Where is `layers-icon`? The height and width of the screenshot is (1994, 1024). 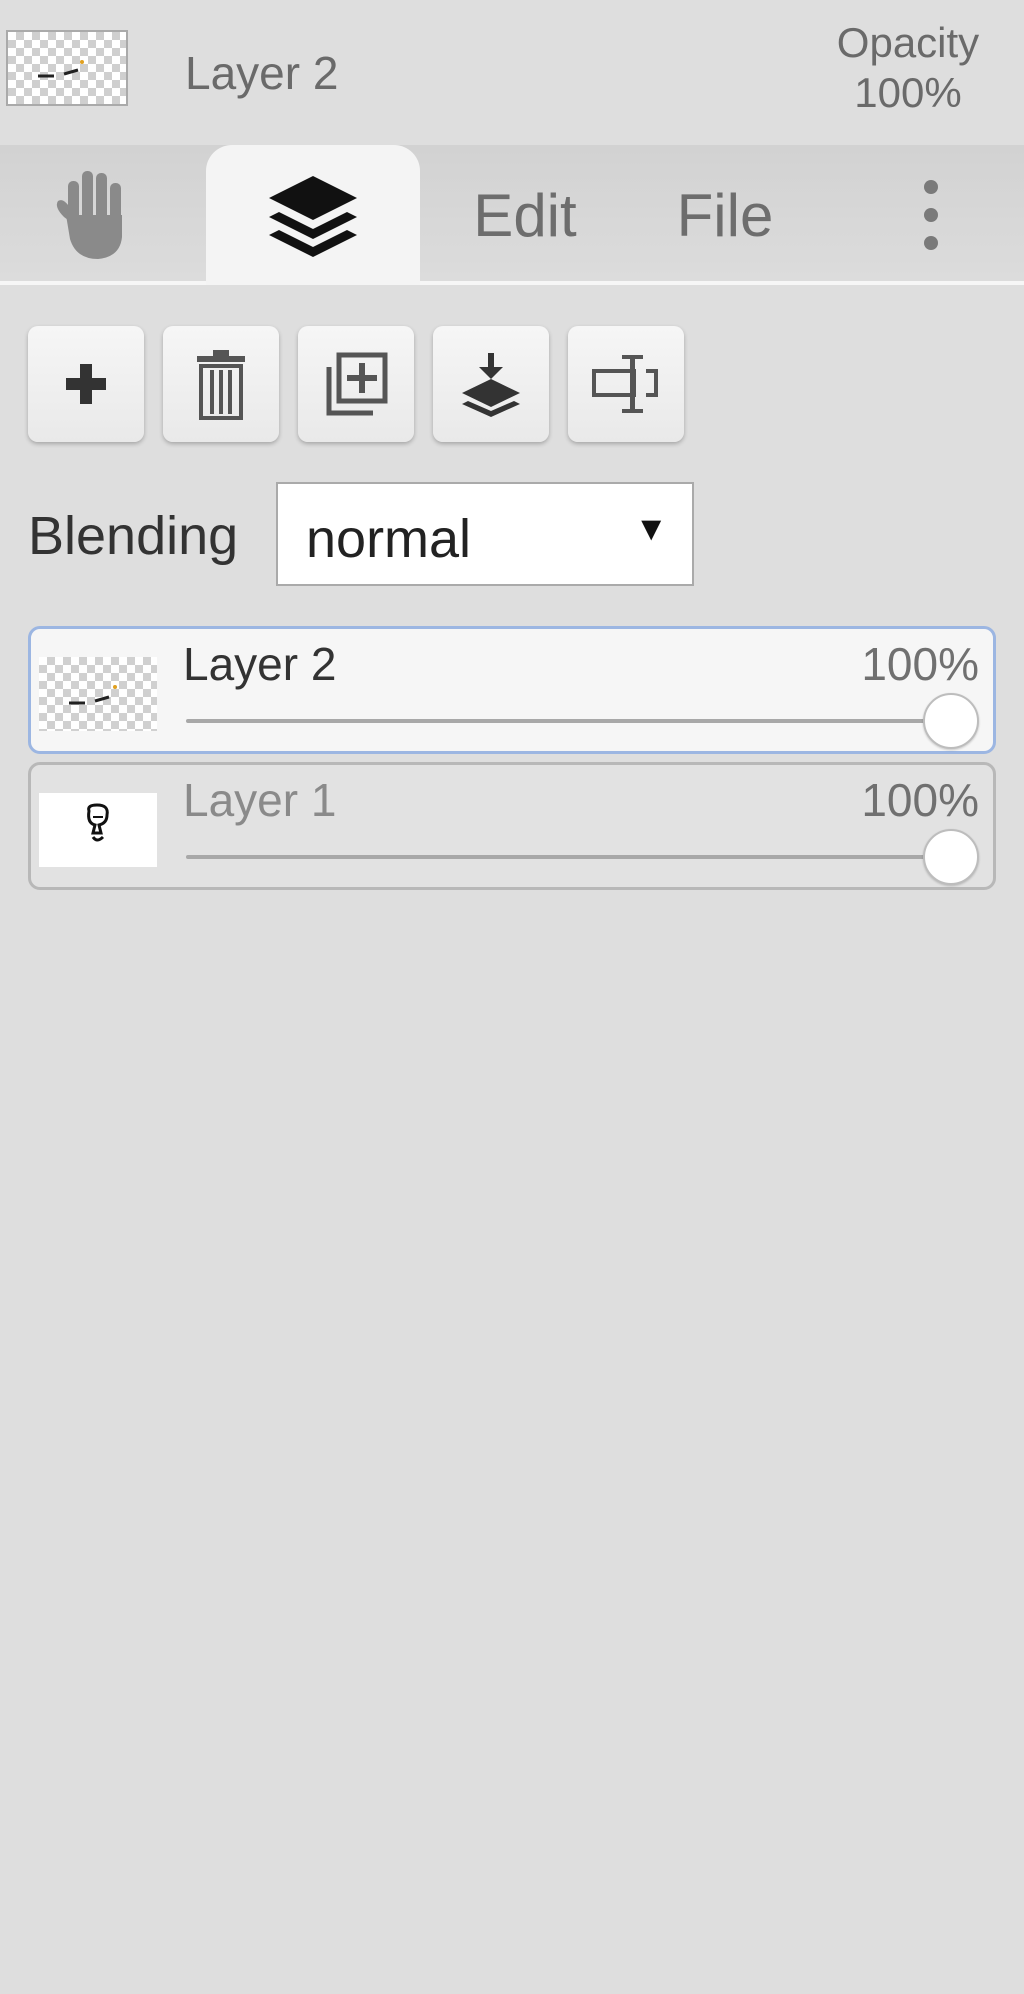 layers-icon is located at coordinates (313, 216).